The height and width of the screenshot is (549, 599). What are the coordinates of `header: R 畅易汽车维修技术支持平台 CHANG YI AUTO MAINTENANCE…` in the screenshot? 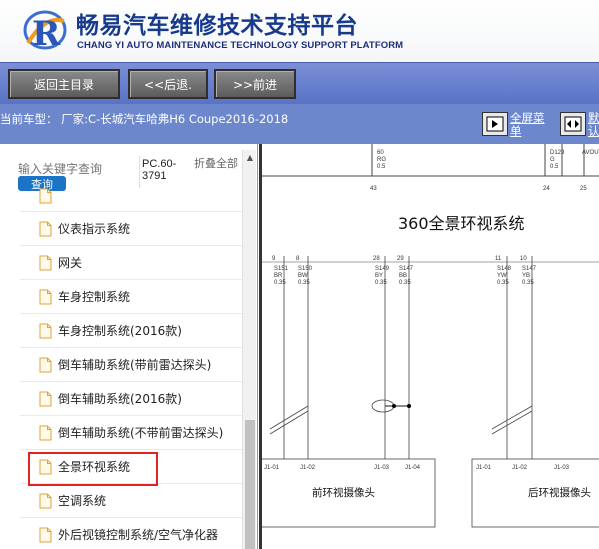 It's located at (299, 31).